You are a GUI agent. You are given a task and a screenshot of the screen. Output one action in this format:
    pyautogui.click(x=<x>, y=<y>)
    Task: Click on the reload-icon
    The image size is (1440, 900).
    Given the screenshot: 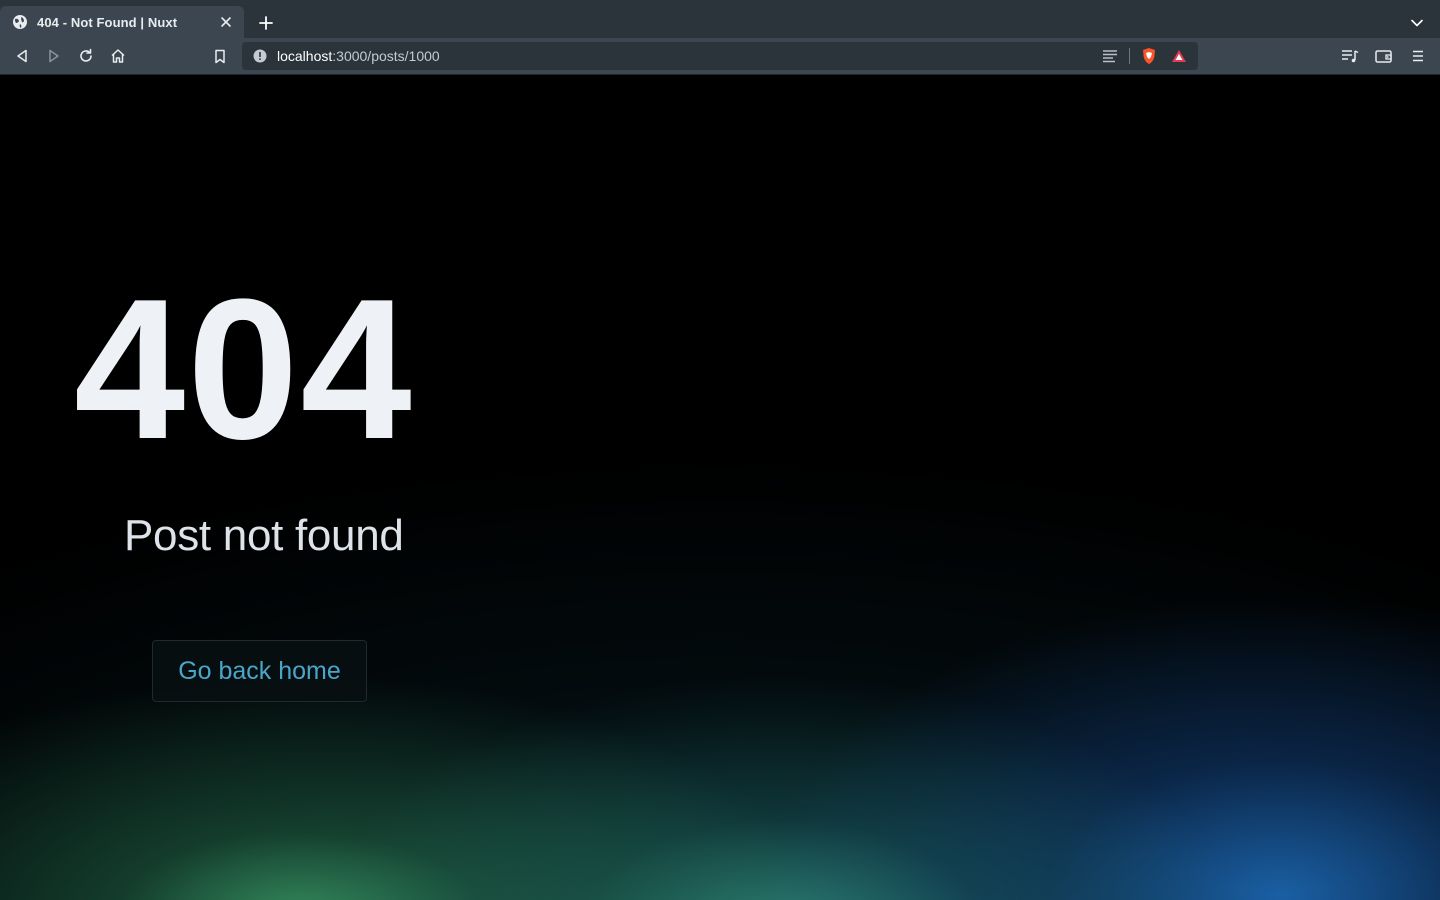 What is the action you would take?
    pyautogui.click(x=86, y=55)
    